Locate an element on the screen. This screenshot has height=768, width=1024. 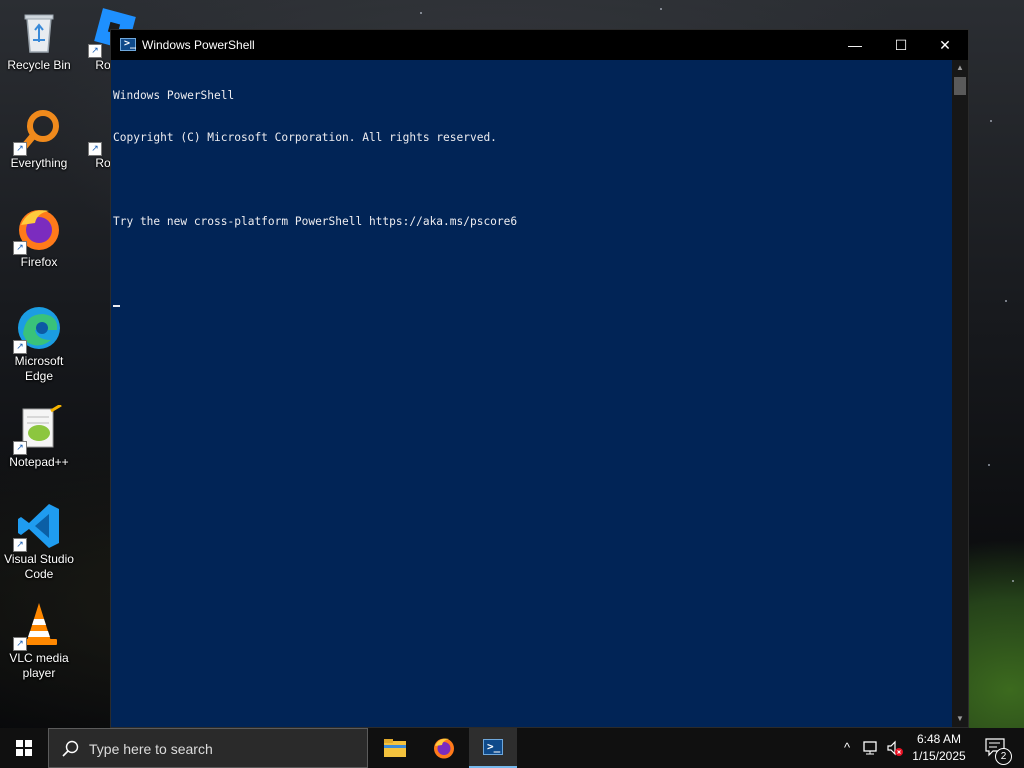
clock-time: 6:48 AM is located at coordinates (939, 739).